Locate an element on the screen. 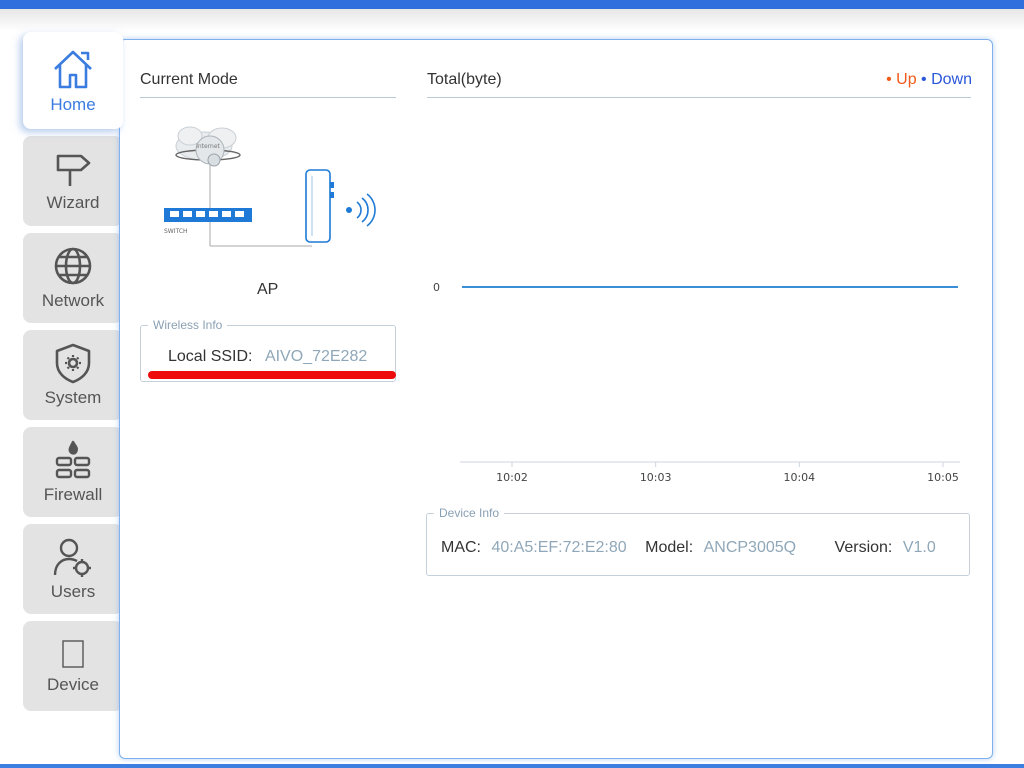  sidebar-item-device: Device is located at coordinates (73, 666).